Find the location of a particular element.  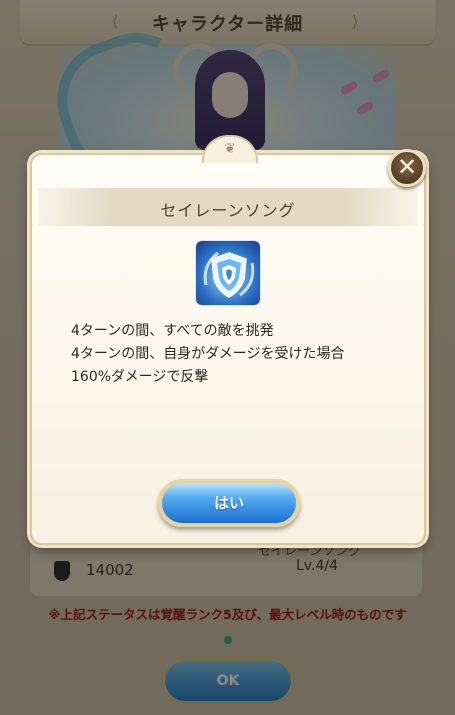

shield-icon is located at coordinates (228, 273).